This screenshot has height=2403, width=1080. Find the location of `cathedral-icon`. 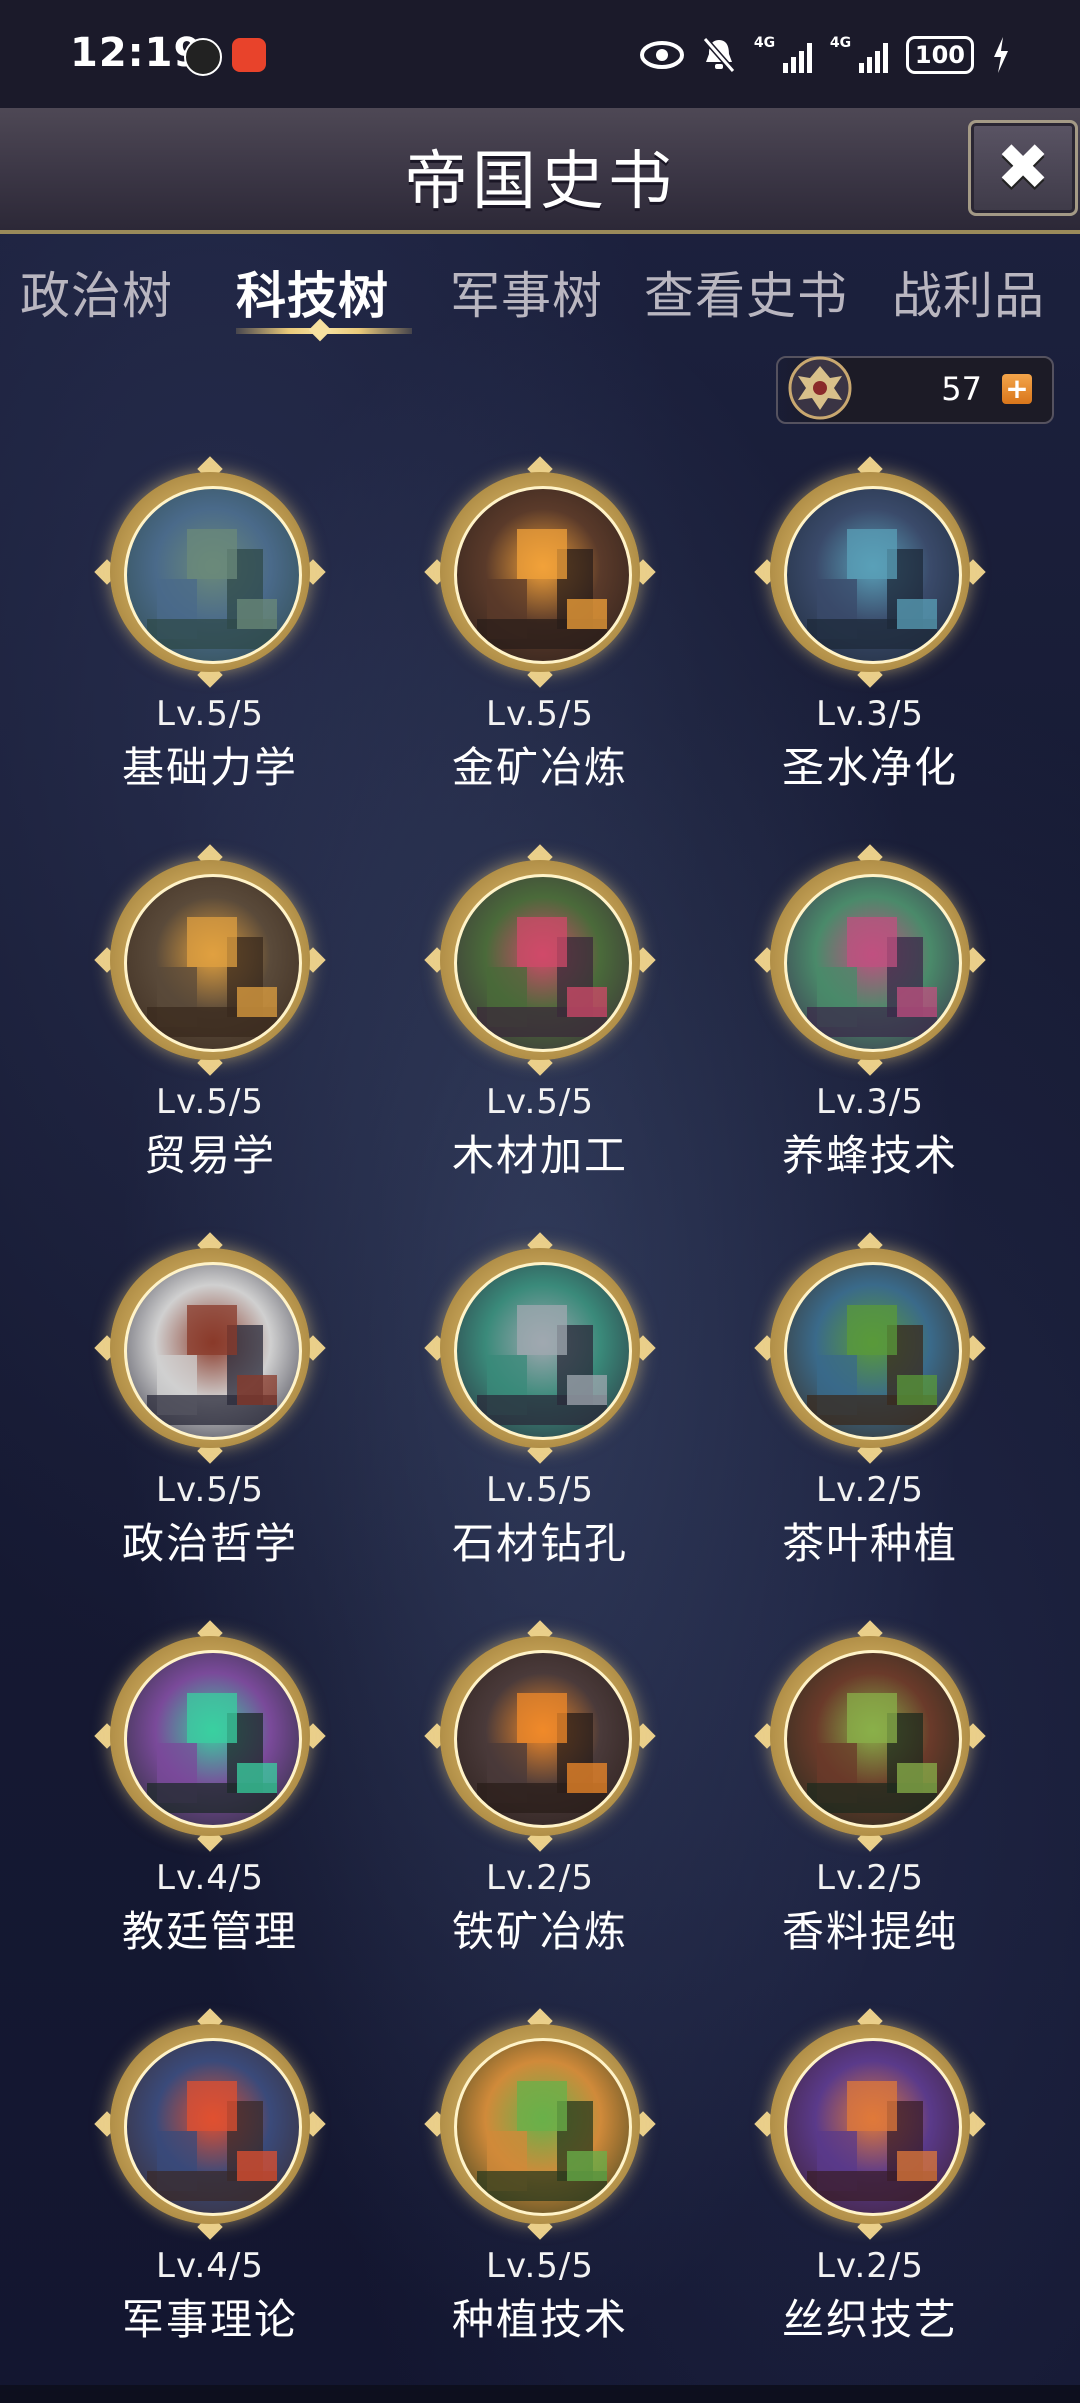

cathedral-icon is located at coordinates (213, 1739).